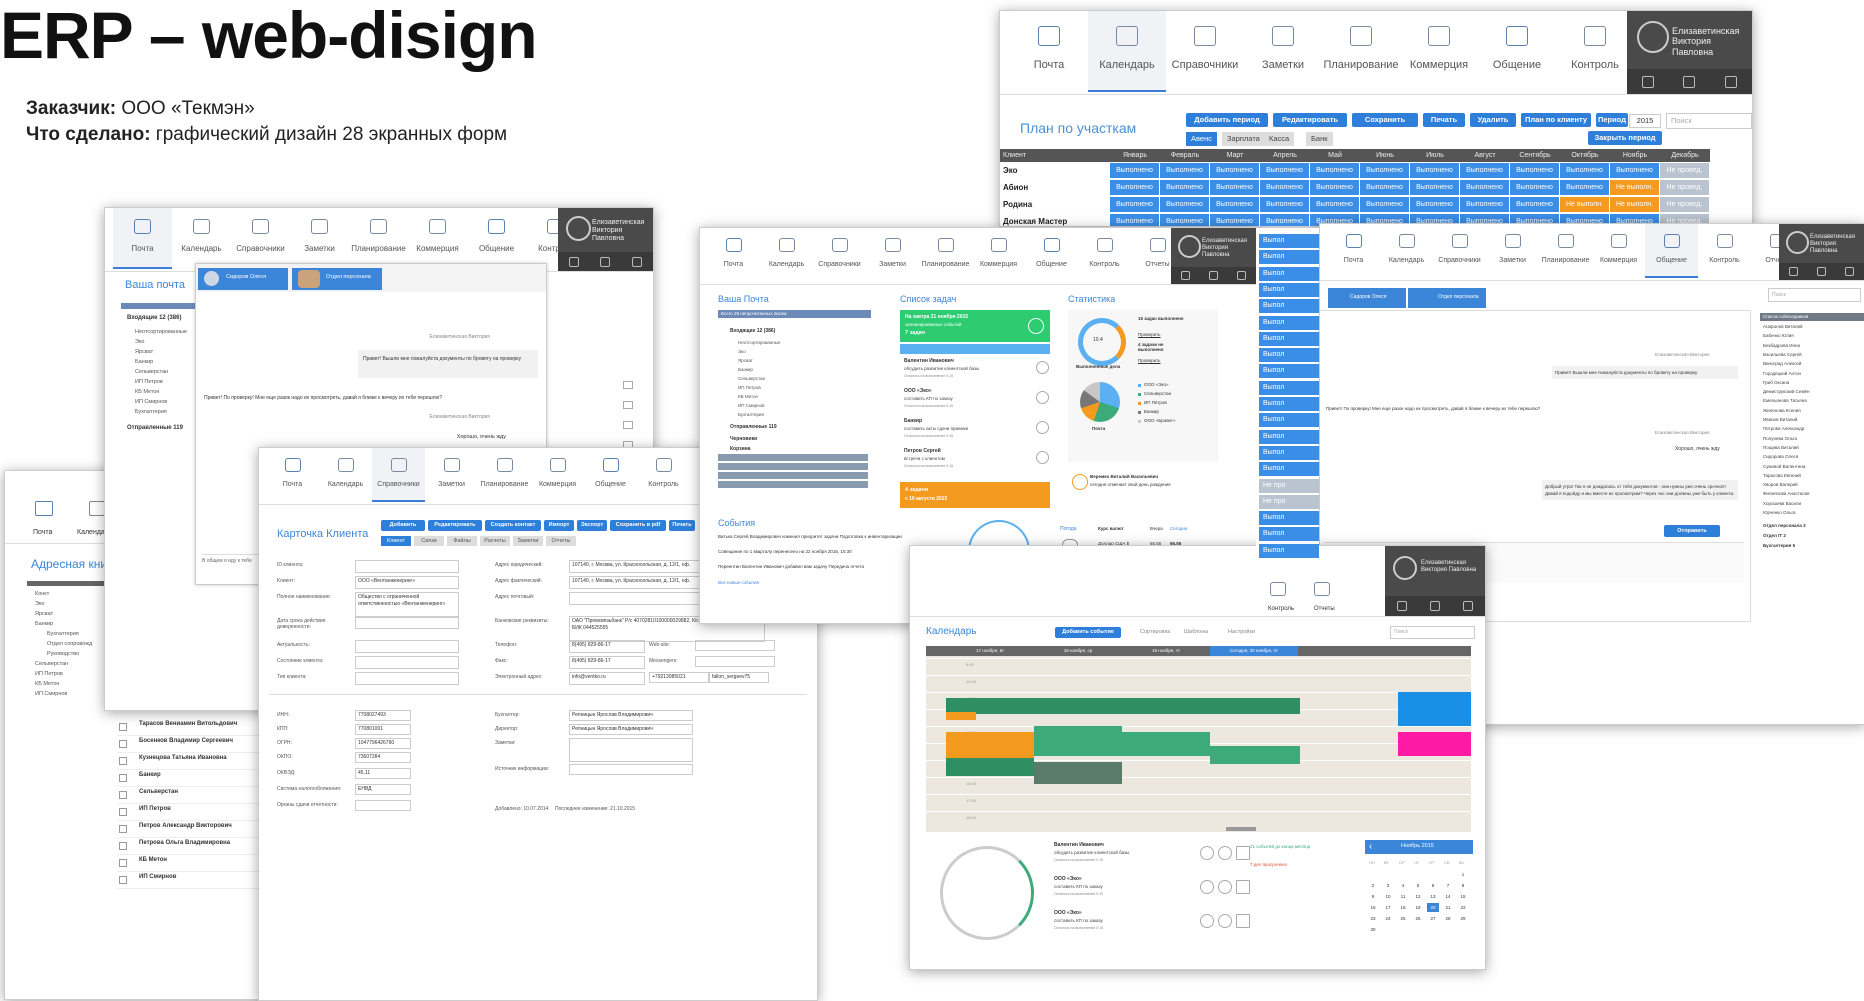  I want to click on calendar-day: 2, so click(1373, 885).